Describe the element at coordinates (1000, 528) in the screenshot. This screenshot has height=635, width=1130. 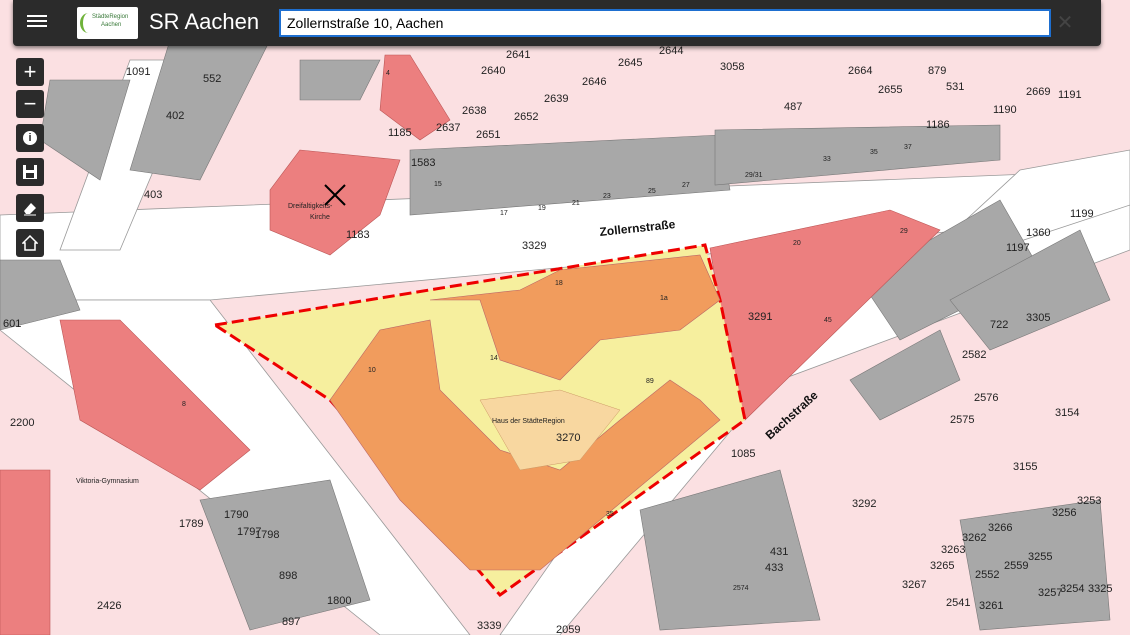
I see `parcel-label: 3266` at that location.